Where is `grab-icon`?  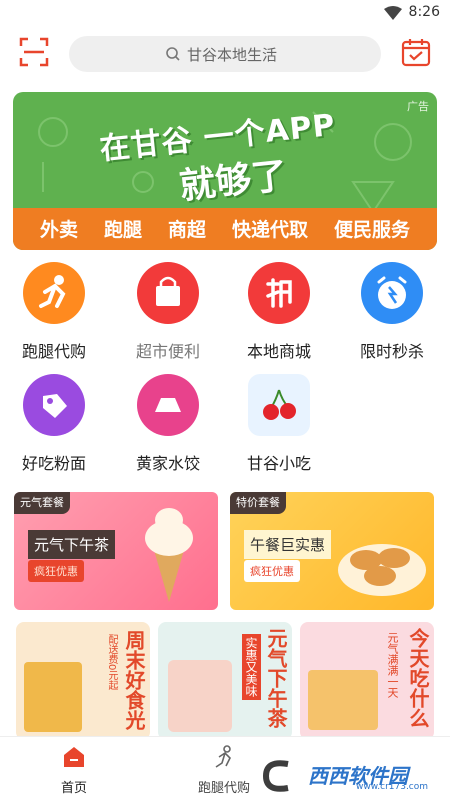 grab-icon is located at coordinates (279, 293).